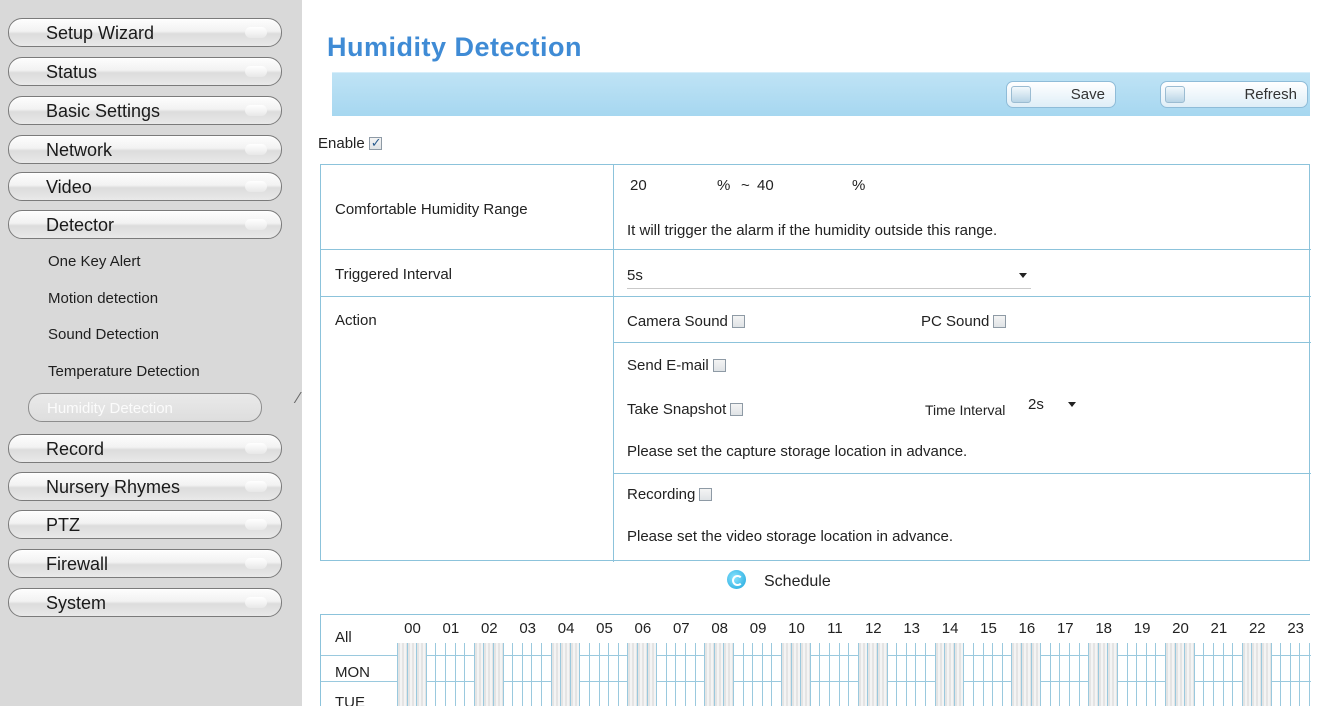 This screenshot has width=1322, height=706. Describe the element at coordinates (145, 149) in the screenshot. I see `menu-network: Network` at that location.